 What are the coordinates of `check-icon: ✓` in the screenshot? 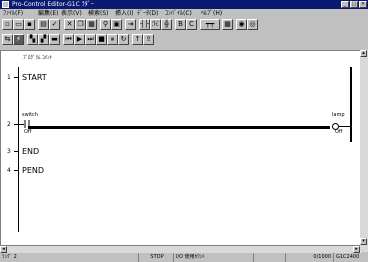 It's located at (54, 24).